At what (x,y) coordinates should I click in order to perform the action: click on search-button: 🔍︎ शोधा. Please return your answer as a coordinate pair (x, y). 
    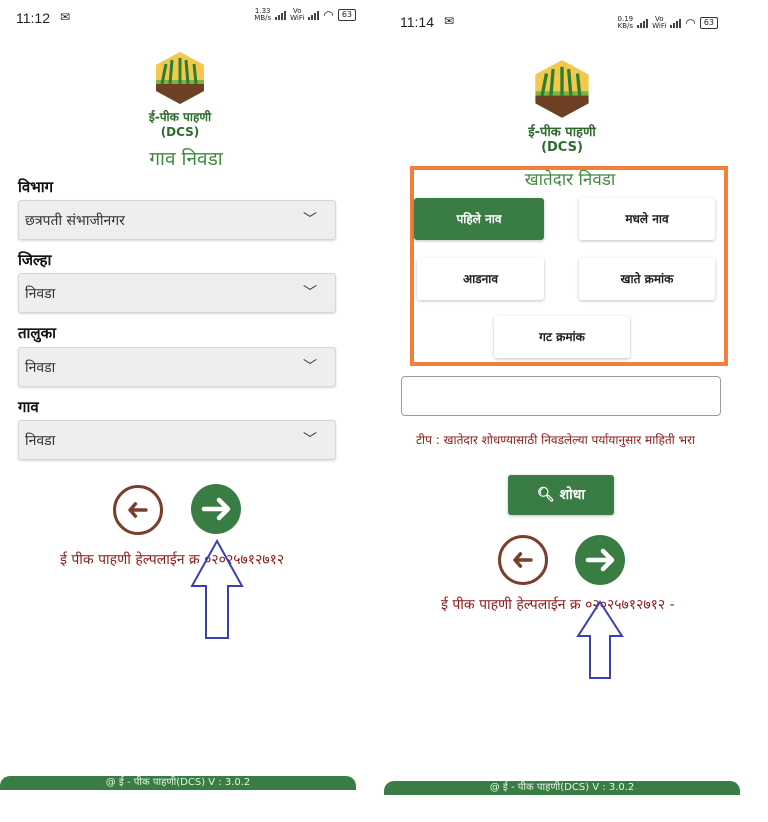
    Looking at the image, I should click on (561, 495).